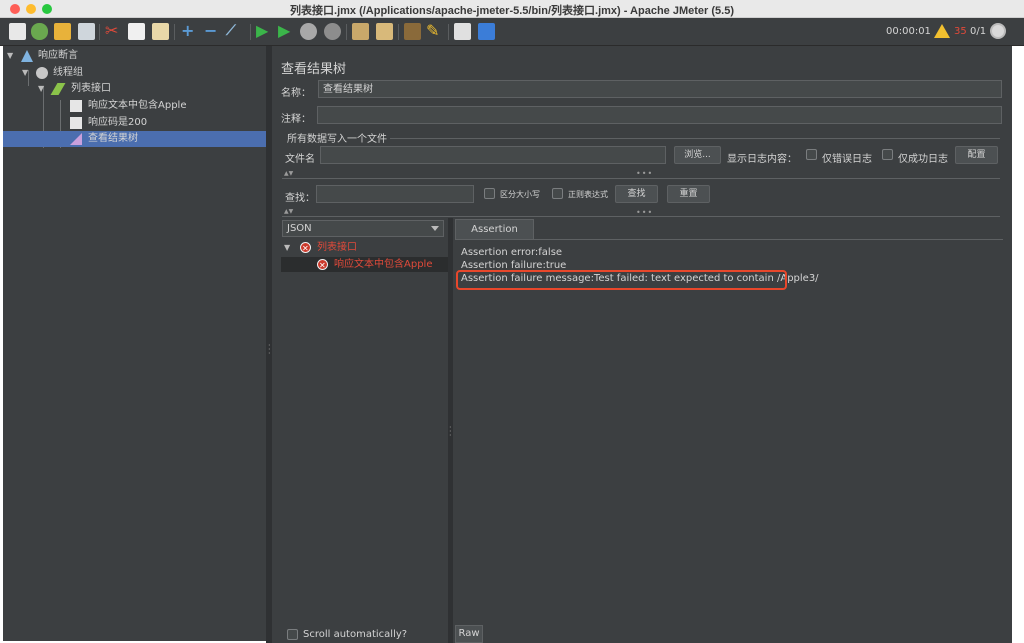 The width and height of the screenshot is (1024, 643). I want to click on warning-count: 35, so click(960, 31).